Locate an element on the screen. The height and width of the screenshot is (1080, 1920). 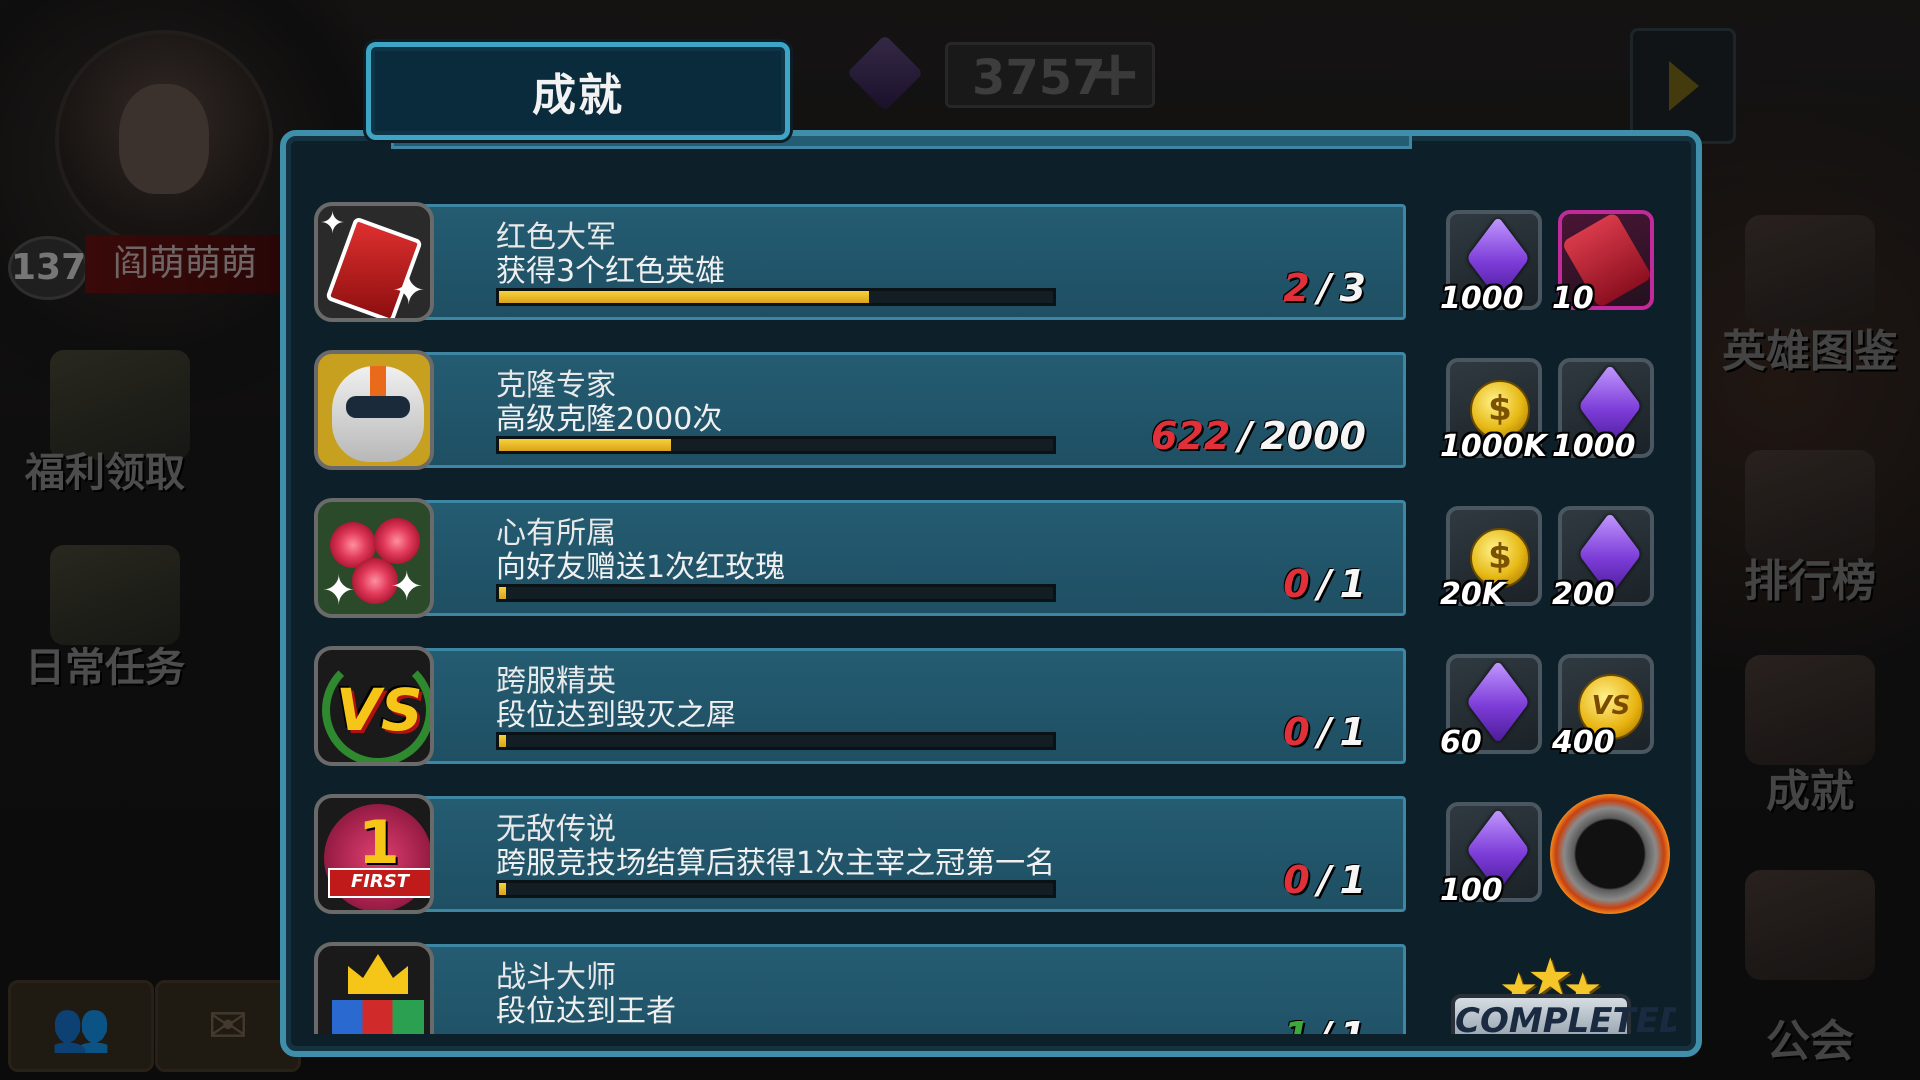
progress-current: 622 is located at coordinates (1191, 436).